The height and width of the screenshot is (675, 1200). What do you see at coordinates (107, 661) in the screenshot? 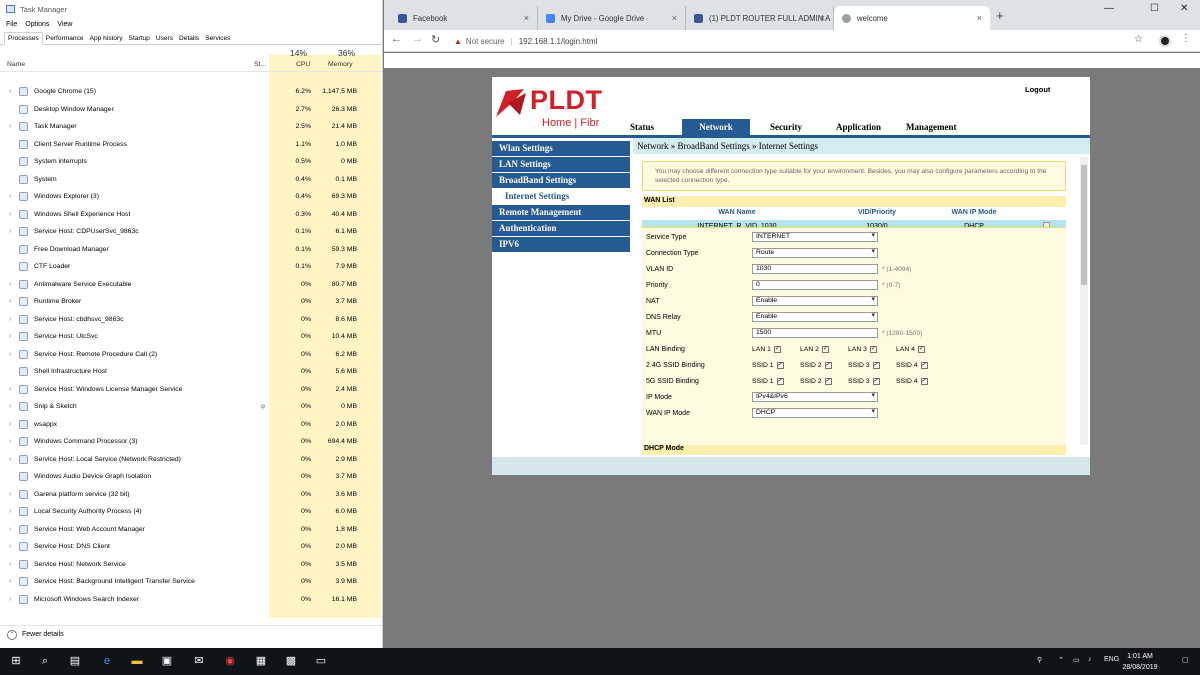
I see `edge-icon: e` at bounding box center [107, 661].